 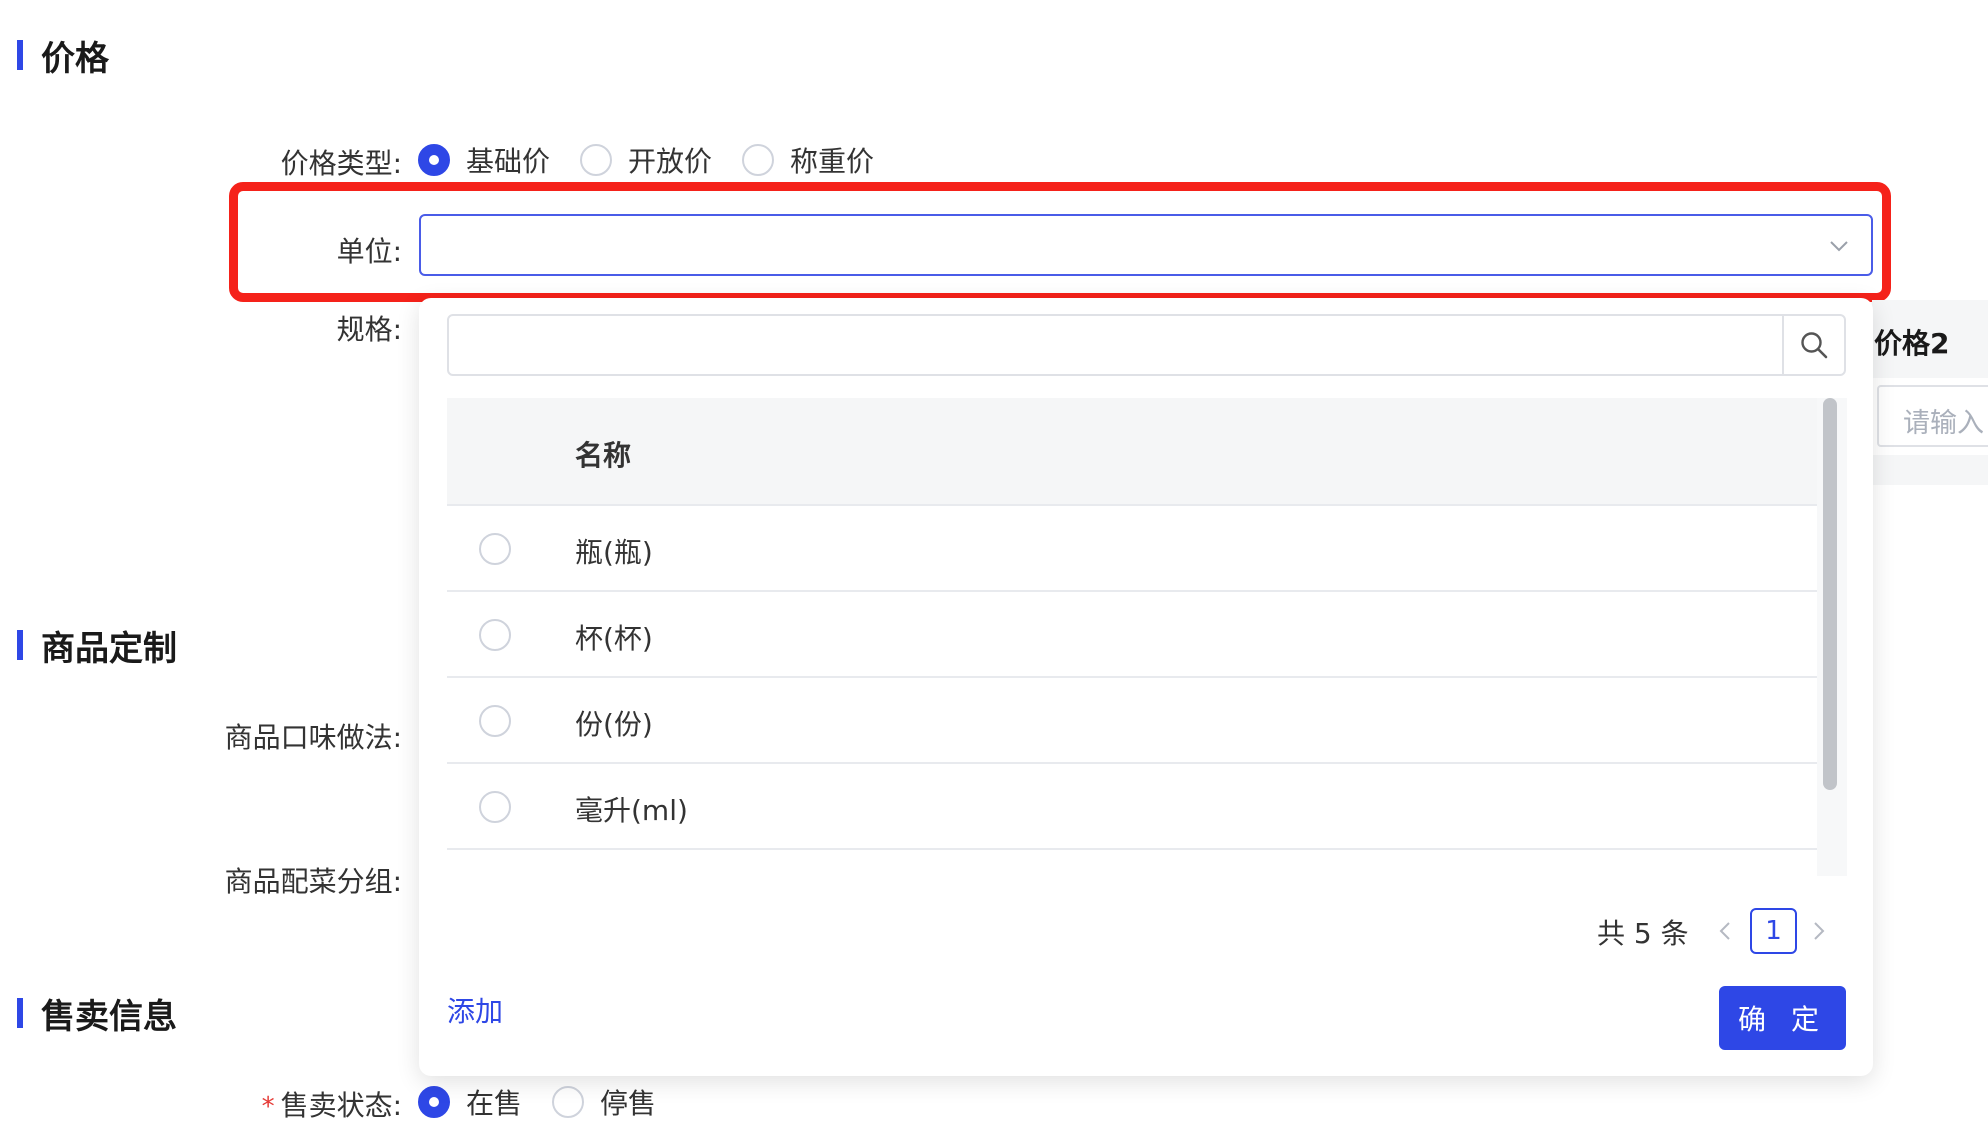 What do you see at coordinates (1643, 933) in the screenshot?
I see `pager-total: 共 5 条` at bounding box center [1643, 933].